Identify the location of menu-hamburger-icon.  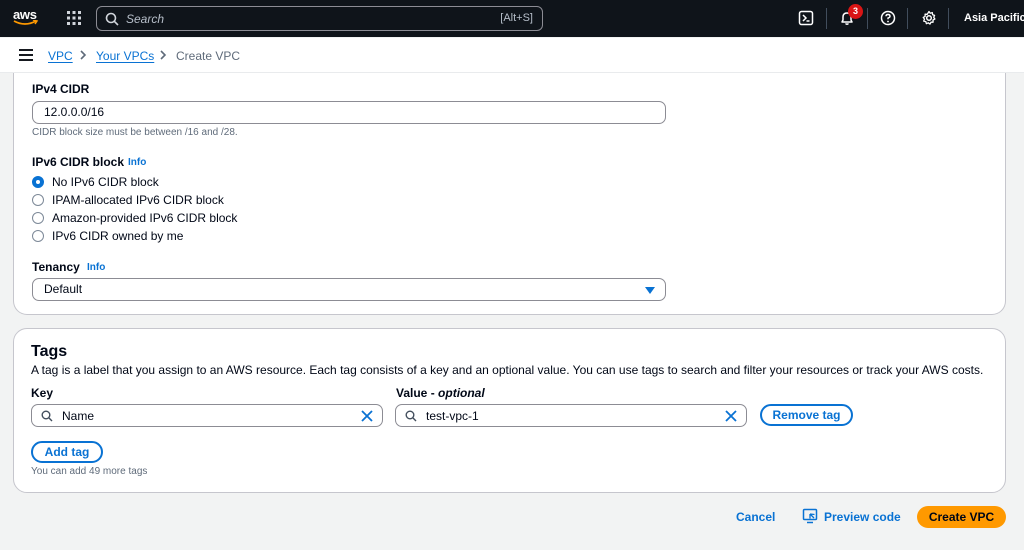
(26, 55).